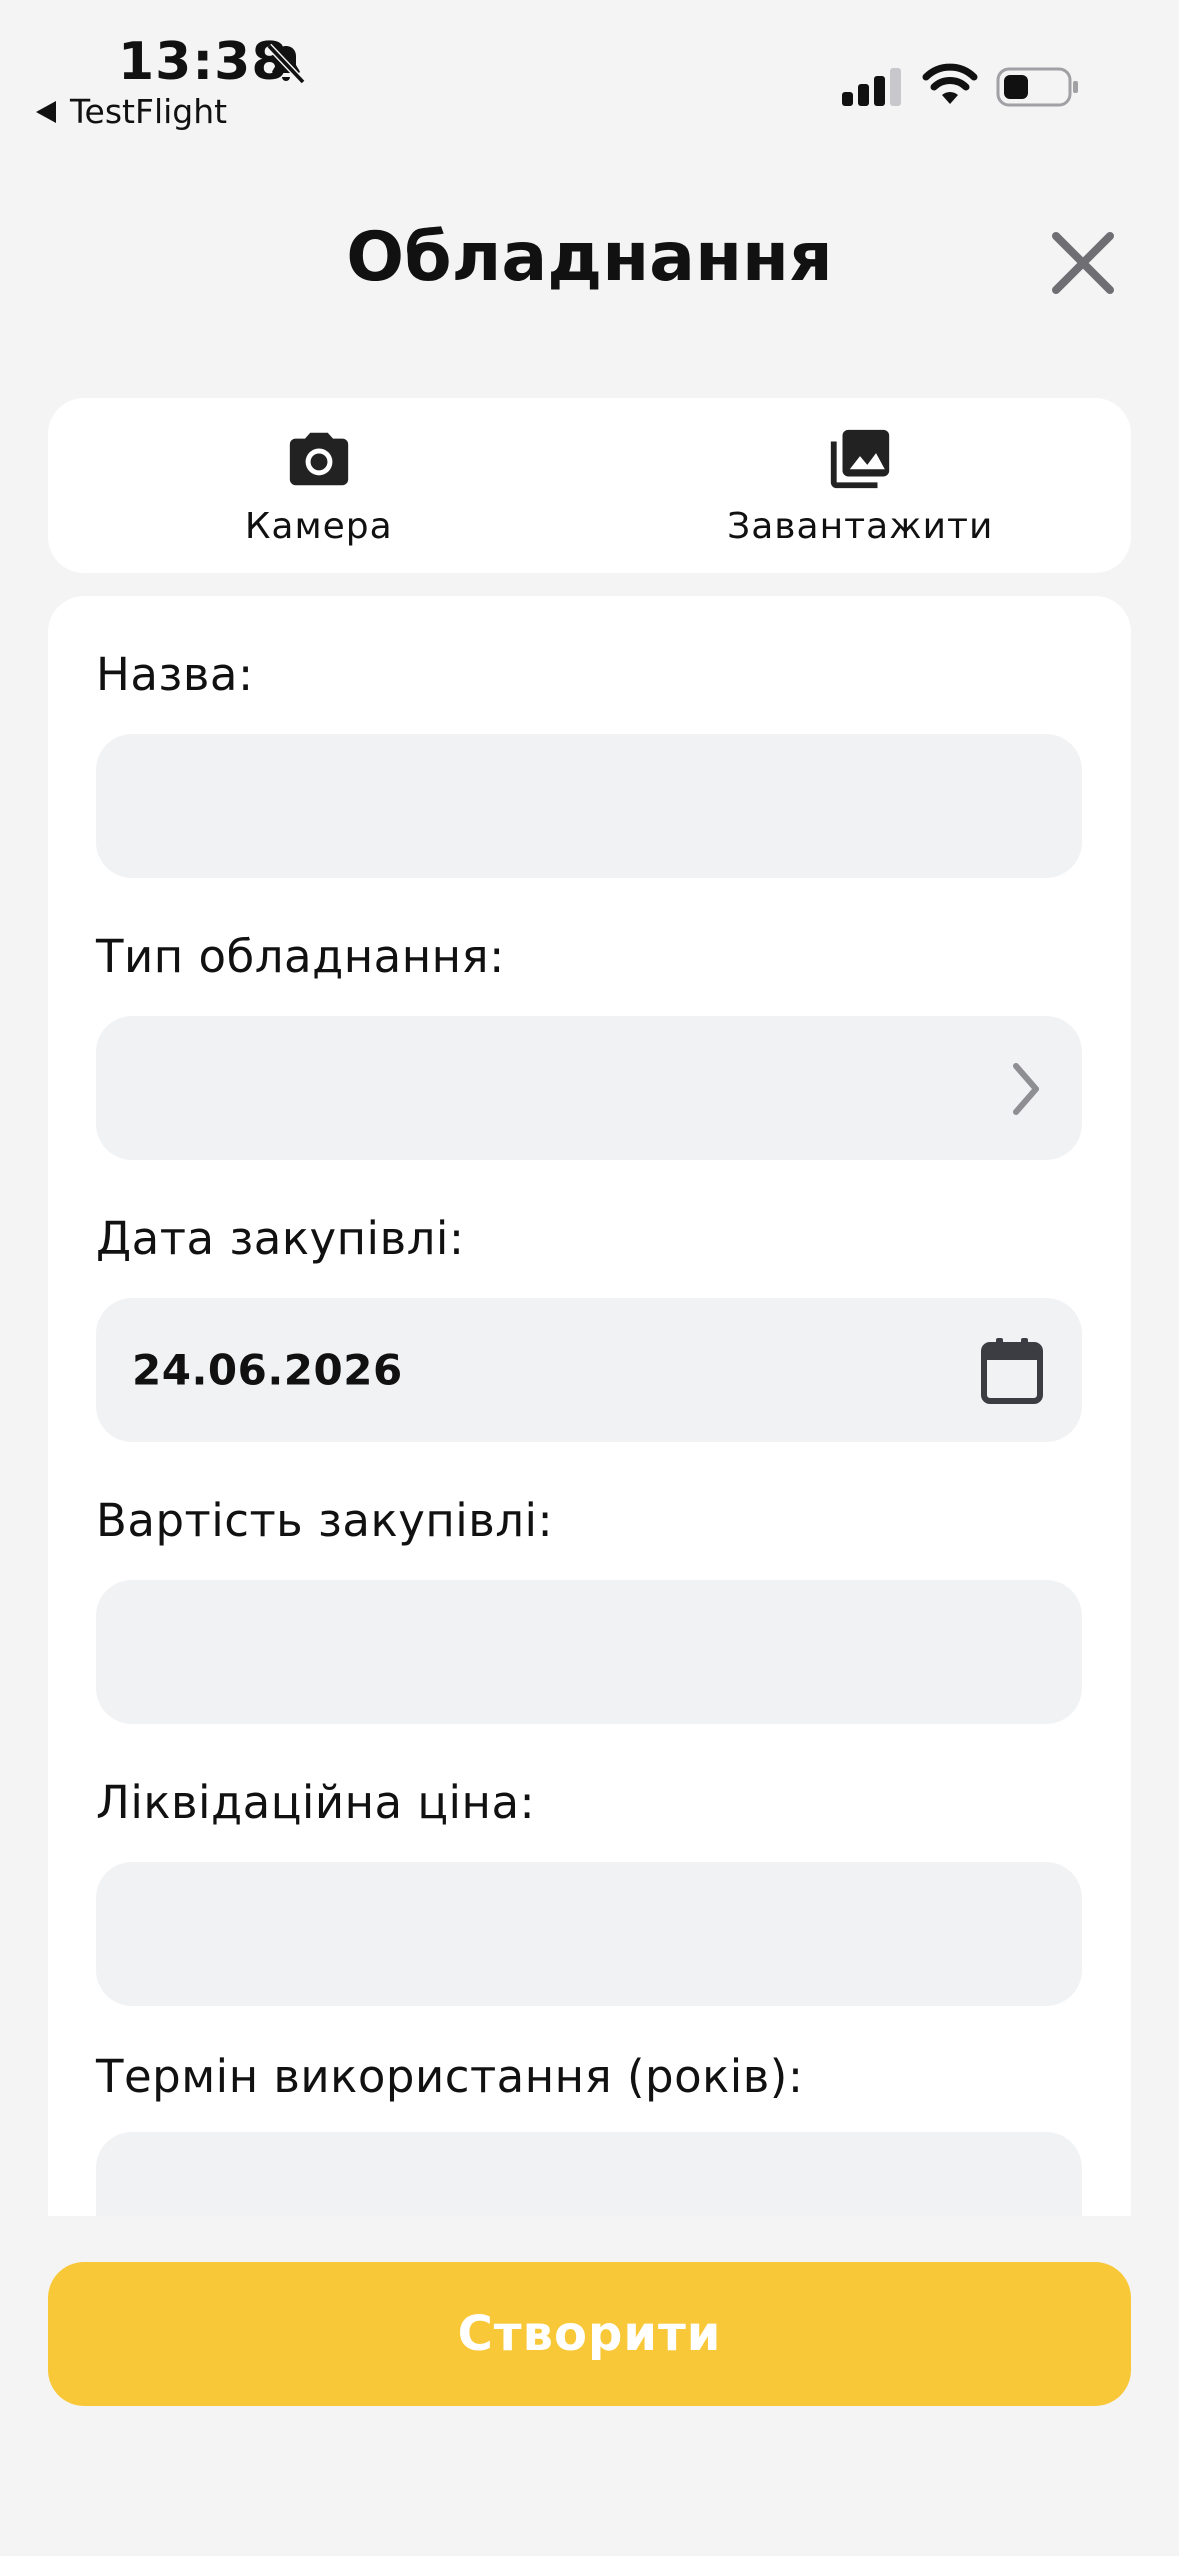  I want to click on purchase-date-label: Дата закупівлі:, so click(280, 1238).